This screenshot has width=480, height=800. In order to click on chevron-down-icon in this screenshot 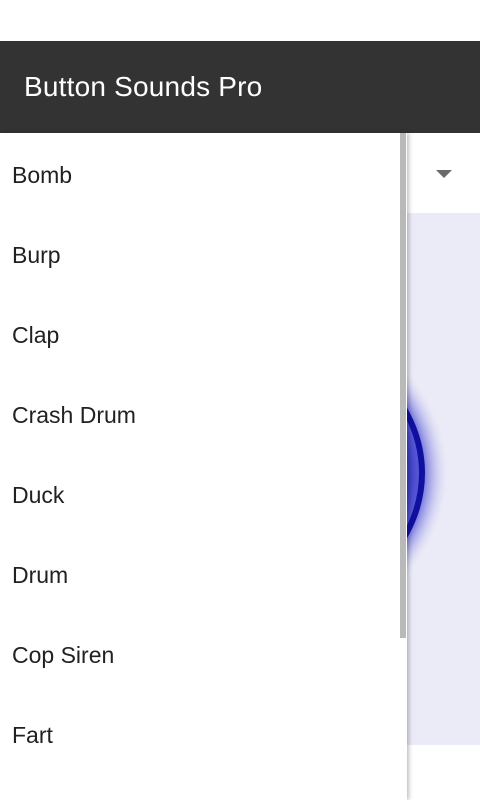, I will do `click(444, 174)`.